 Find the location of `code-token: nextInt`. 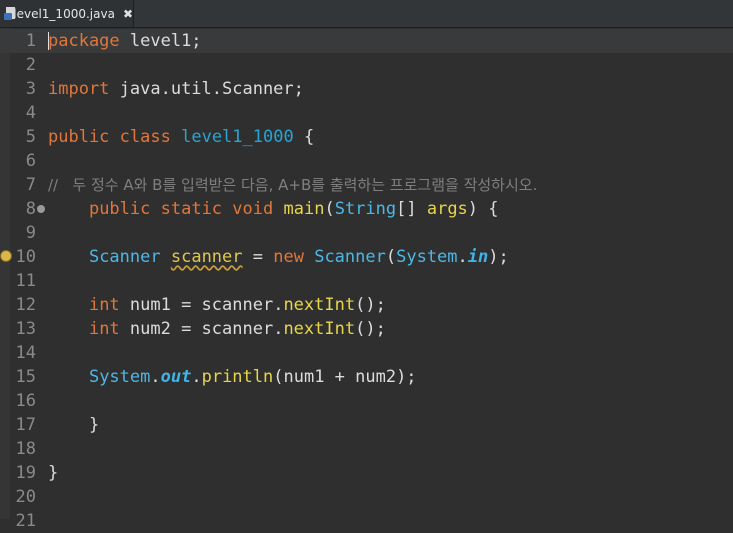

code-token: nextInt is located at coordinates (319, 329).